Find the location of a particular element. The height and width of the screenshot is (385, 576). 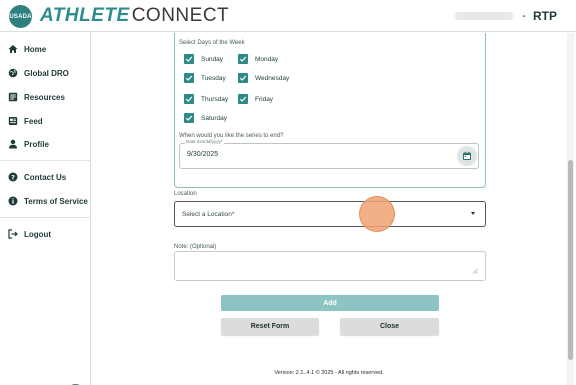

series-end-date-field is located at coordinates (329, 156).